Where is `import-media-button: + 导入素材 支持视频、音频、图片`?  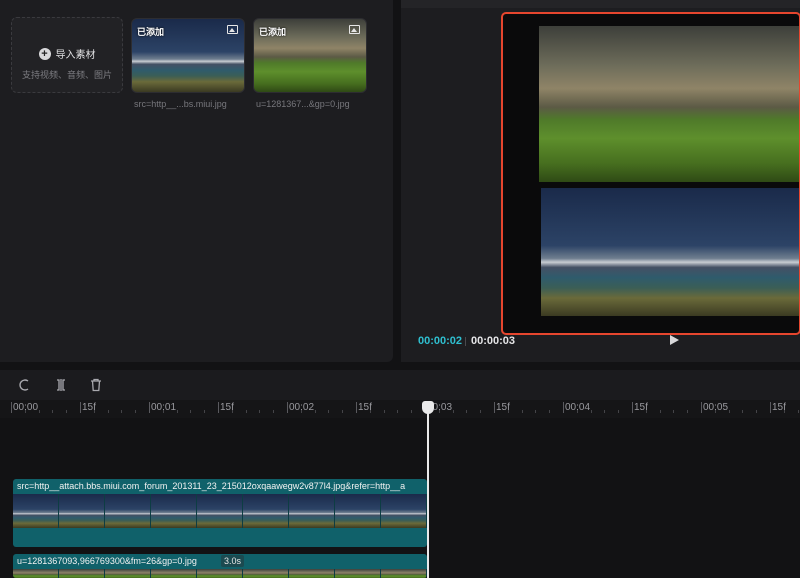
import-media-button: + 导入素材 支持视频、音频、图片 is located at coordinates (67, 55).